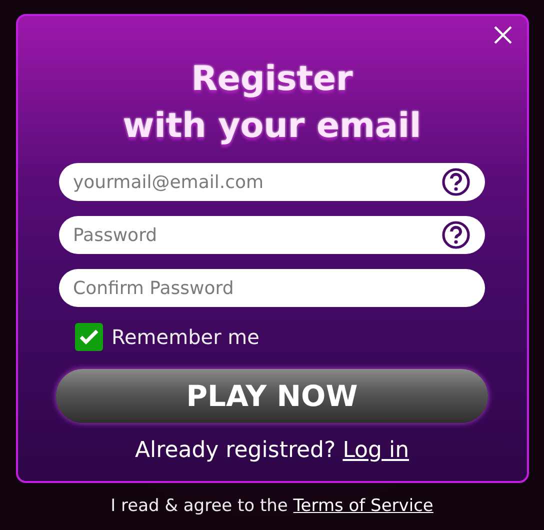 The height and width of the screenshot is (530, 544). What do you see at coordinates (272, 182) in the screenshot?
I see `input-field: yourmail@email.com` at bounding box center [272, 182].